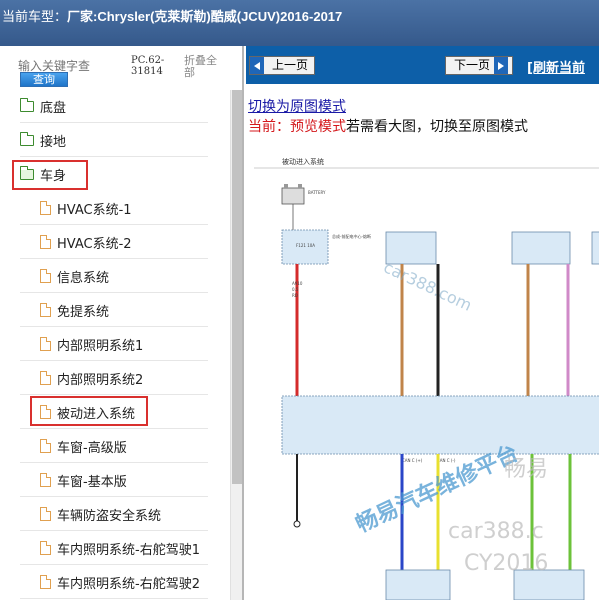 The height and width of the screenshot is (600, 599). What do you see at coordinates (237, 287) in the screenshot?
I see `scrollbar-thumb` at bounding box center [237, 287].